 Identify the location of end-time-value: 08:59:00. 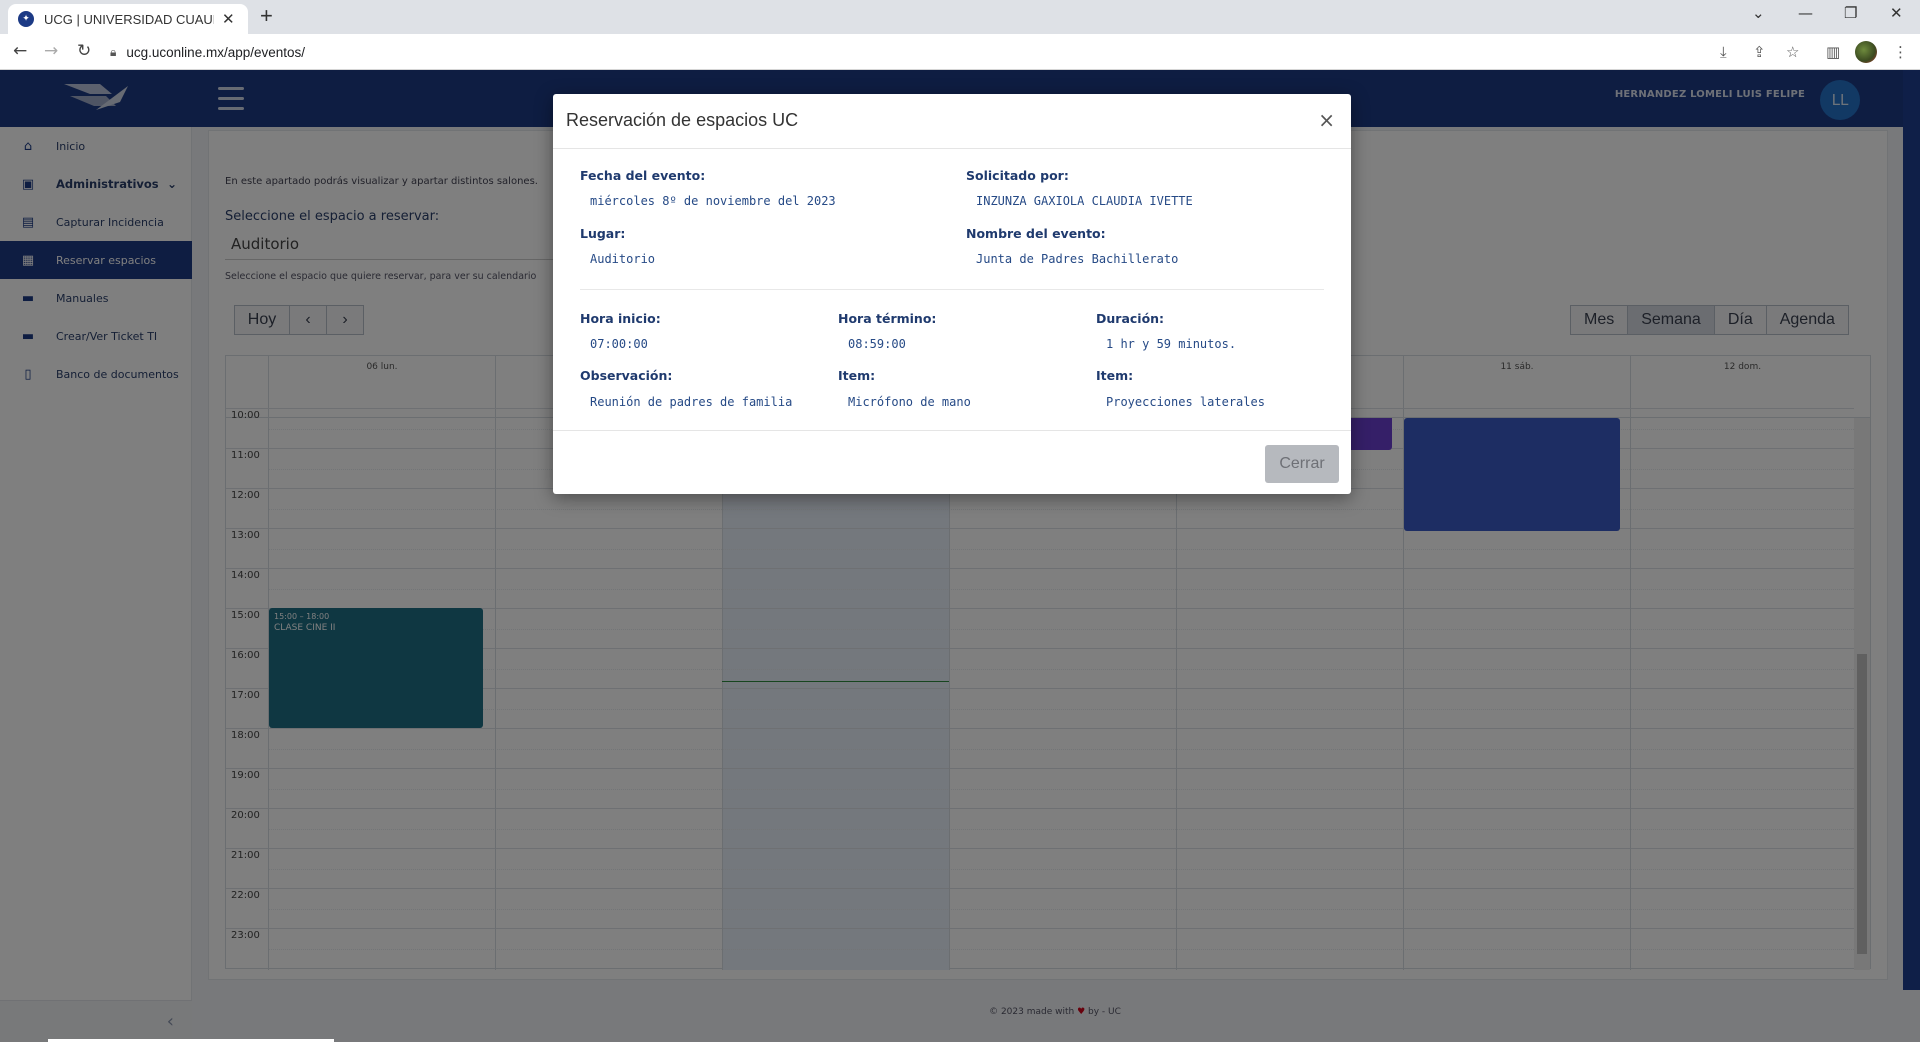
(877, 344).